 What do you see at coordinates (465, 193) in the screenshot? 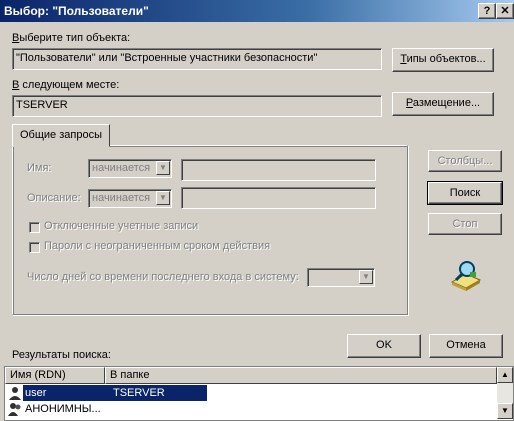
I see `search-button: Поиск` at bounding box center [465, 193].